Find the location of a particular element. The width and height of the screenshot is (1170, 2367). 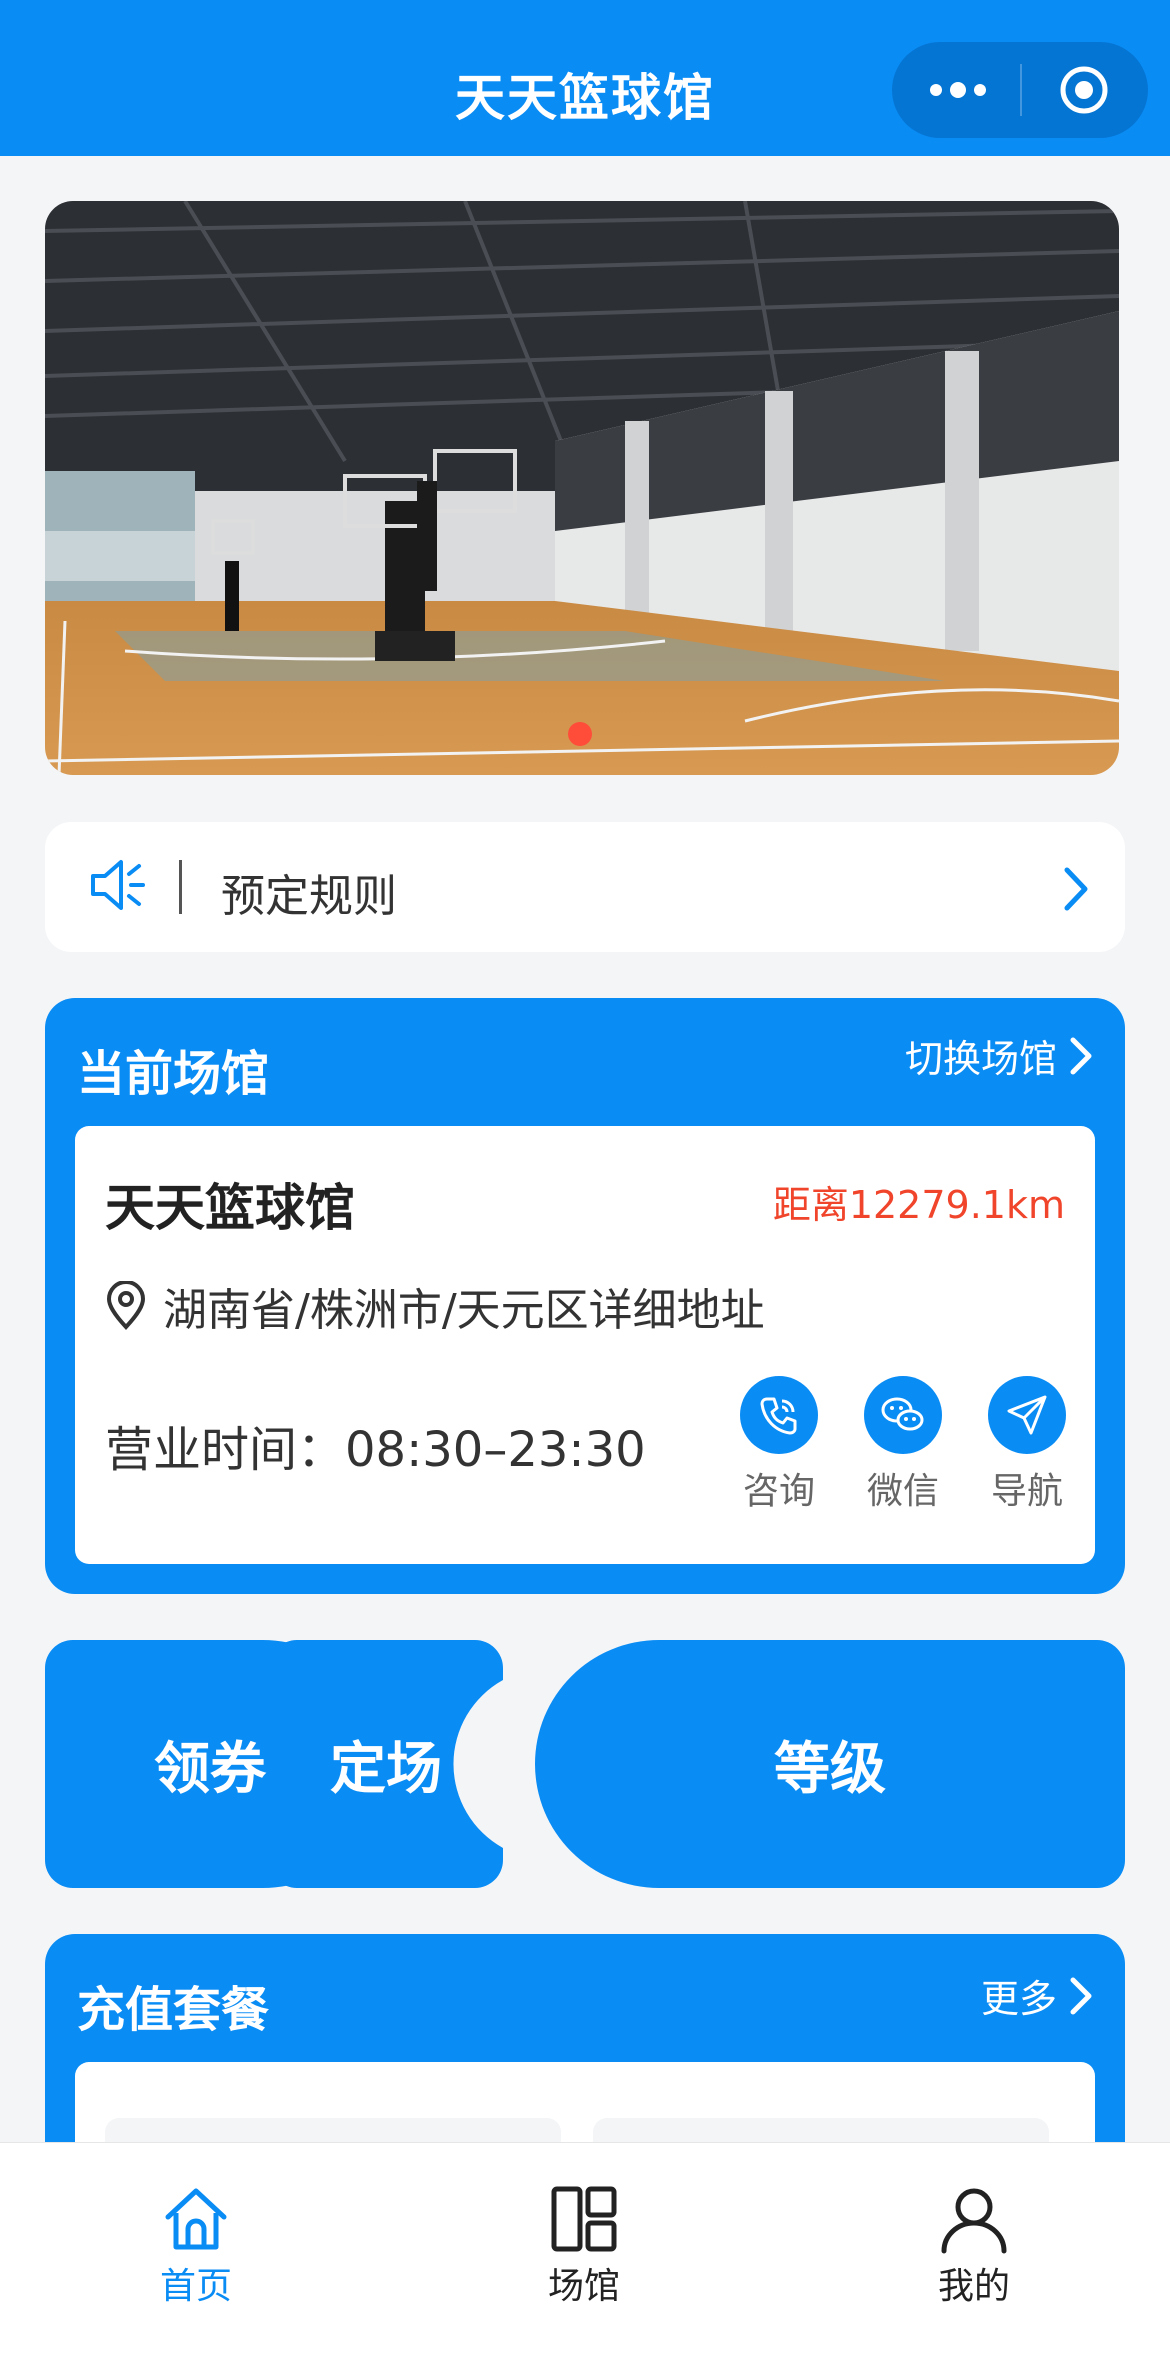

level-button: 等级 is located at coordinates (830, 1764).